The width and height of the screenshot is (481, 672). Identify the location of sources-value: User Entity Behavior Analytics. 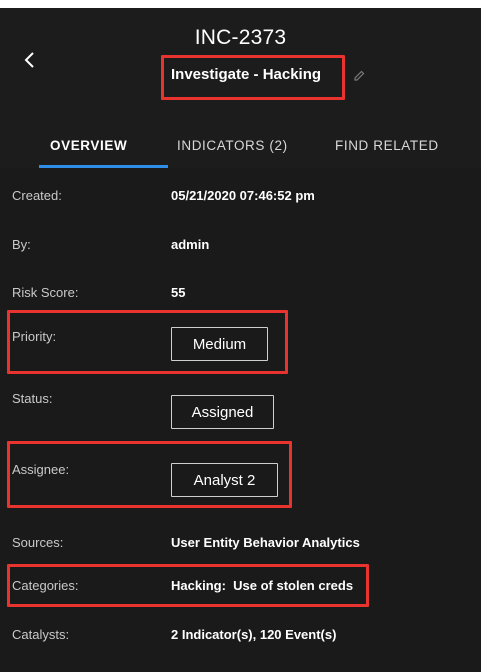
(265, 542).